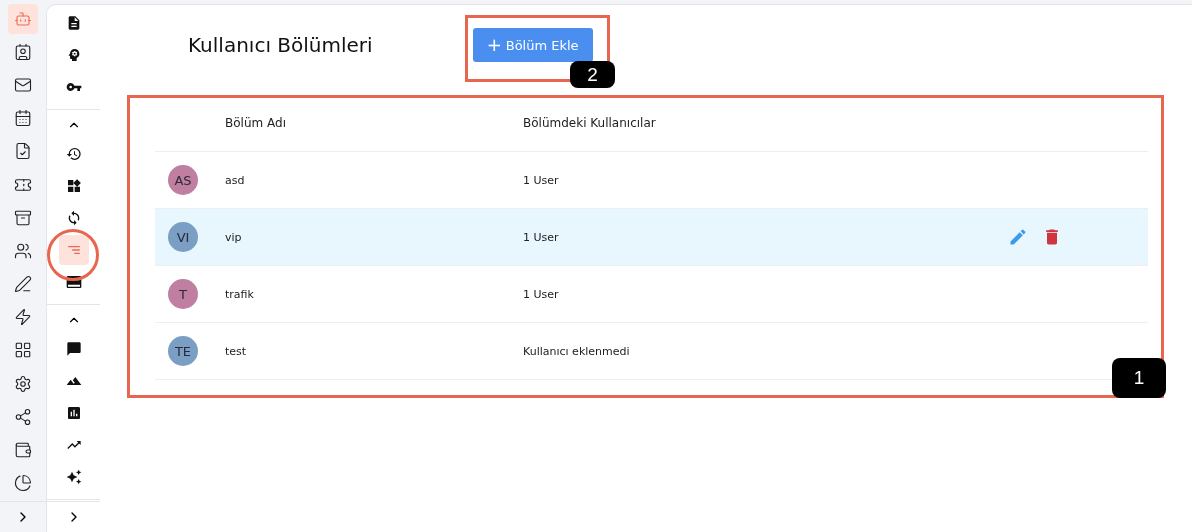 This screenshot has width=1192, height=532. Describe the element at coordinates (240, 294) in the screenshot. I see `section-name: trafik` at that location.